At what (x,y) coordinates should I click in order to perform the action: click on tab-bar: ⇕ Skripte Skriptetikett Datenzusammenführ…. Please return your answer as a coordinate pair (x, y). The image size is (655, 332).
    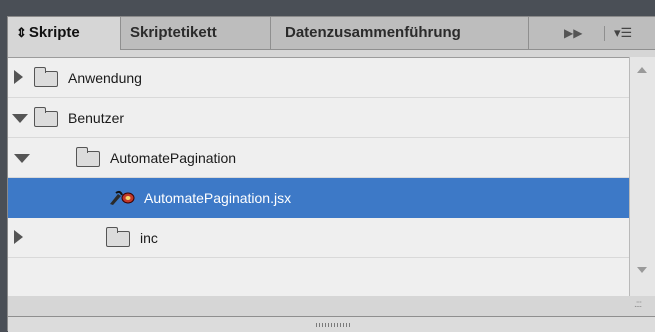
    Looking at the image, I should click on (331, 33).